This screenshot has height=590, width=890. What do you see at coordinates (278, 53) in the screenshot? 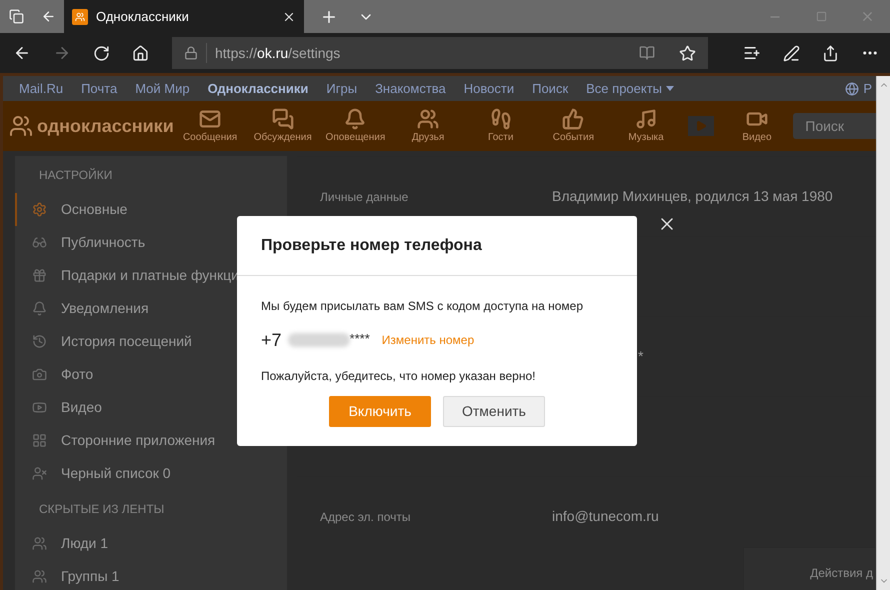
I see `url-text: https://ok.ru/settings` at bounding box center [278, 53].